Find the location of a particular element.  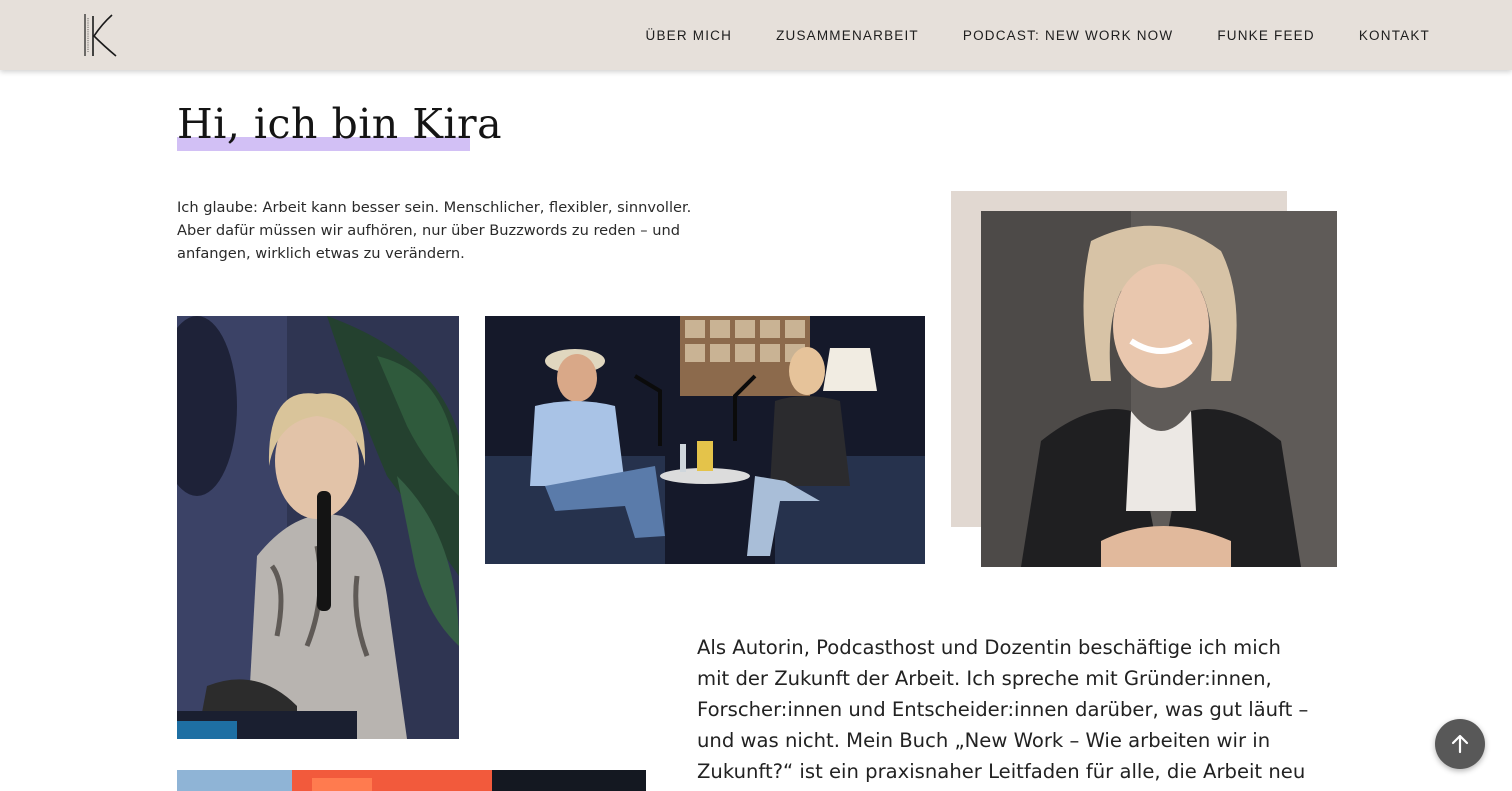

scroll-to-top-button is located at coordinates (1460, 744).